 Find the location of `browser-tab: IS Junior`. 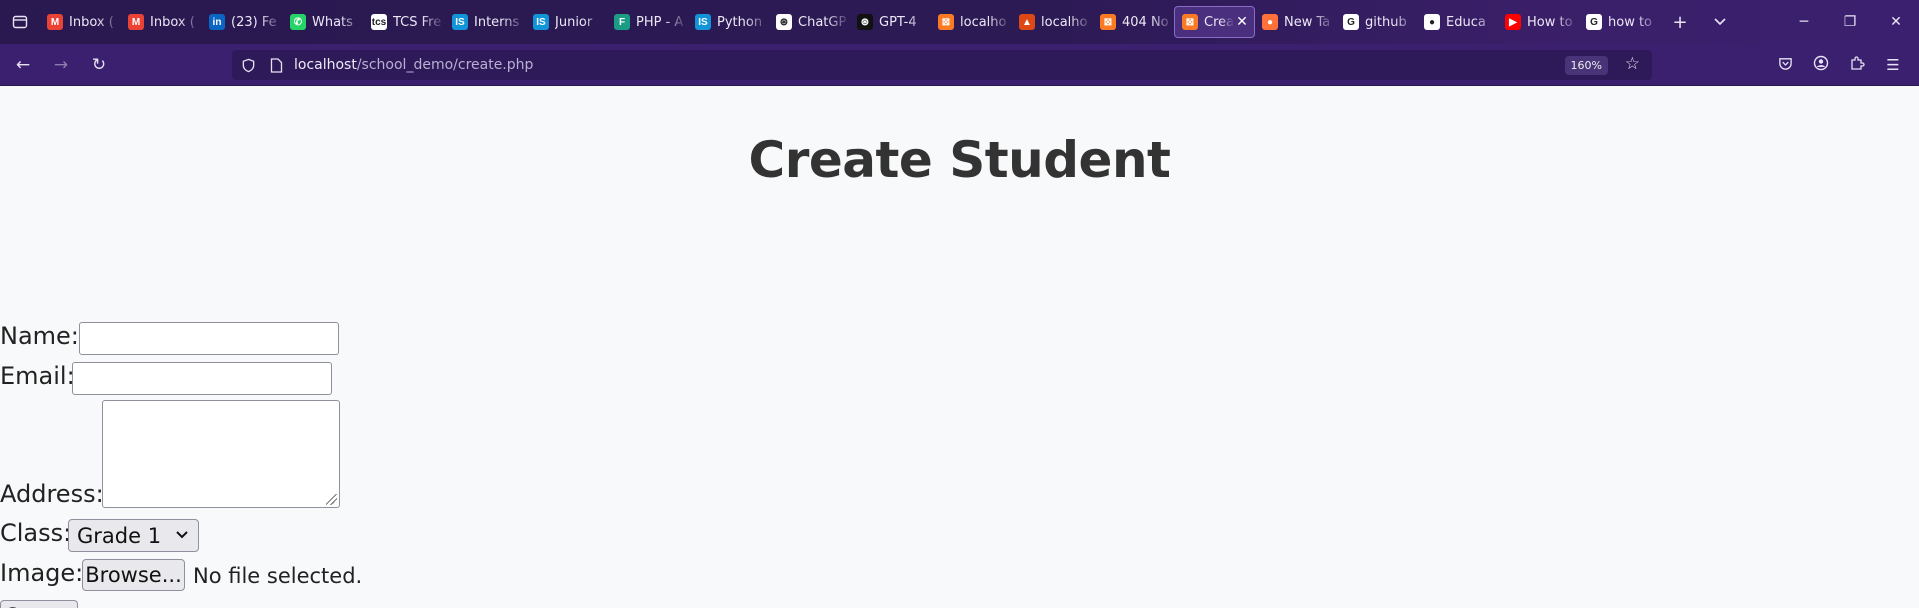

browser-tab: IS Junior is located at coordinates (566, 22).